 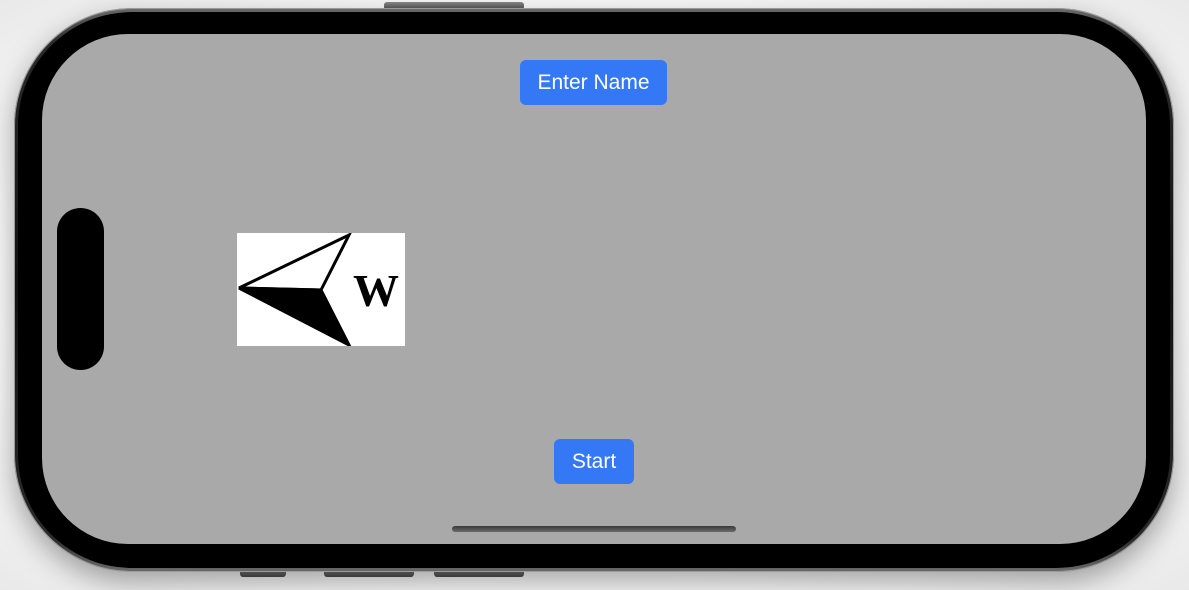 What do you see at coordinates (594, 461) in the screenshot?
I see `start-button: Start` at bounding box center [594, 461].